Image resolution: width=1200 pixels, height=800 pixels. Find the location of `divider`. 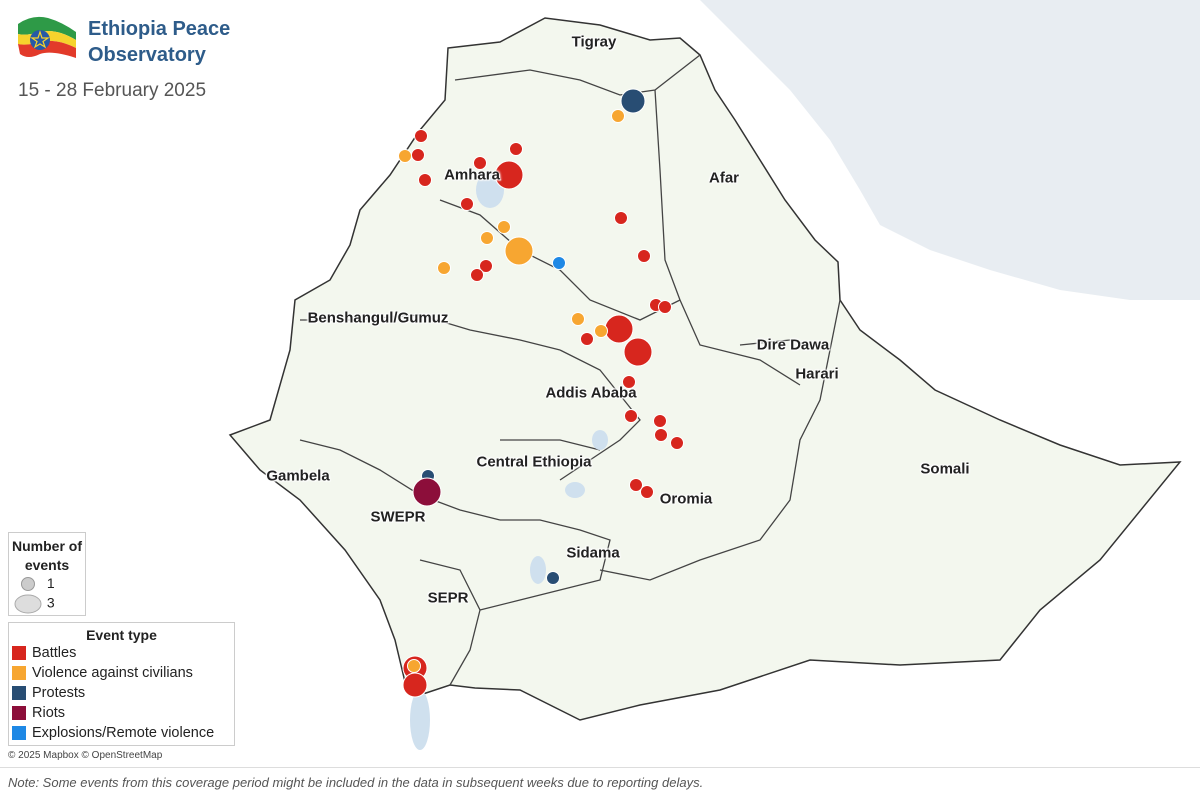

divider is located at coordinates (600, 767).